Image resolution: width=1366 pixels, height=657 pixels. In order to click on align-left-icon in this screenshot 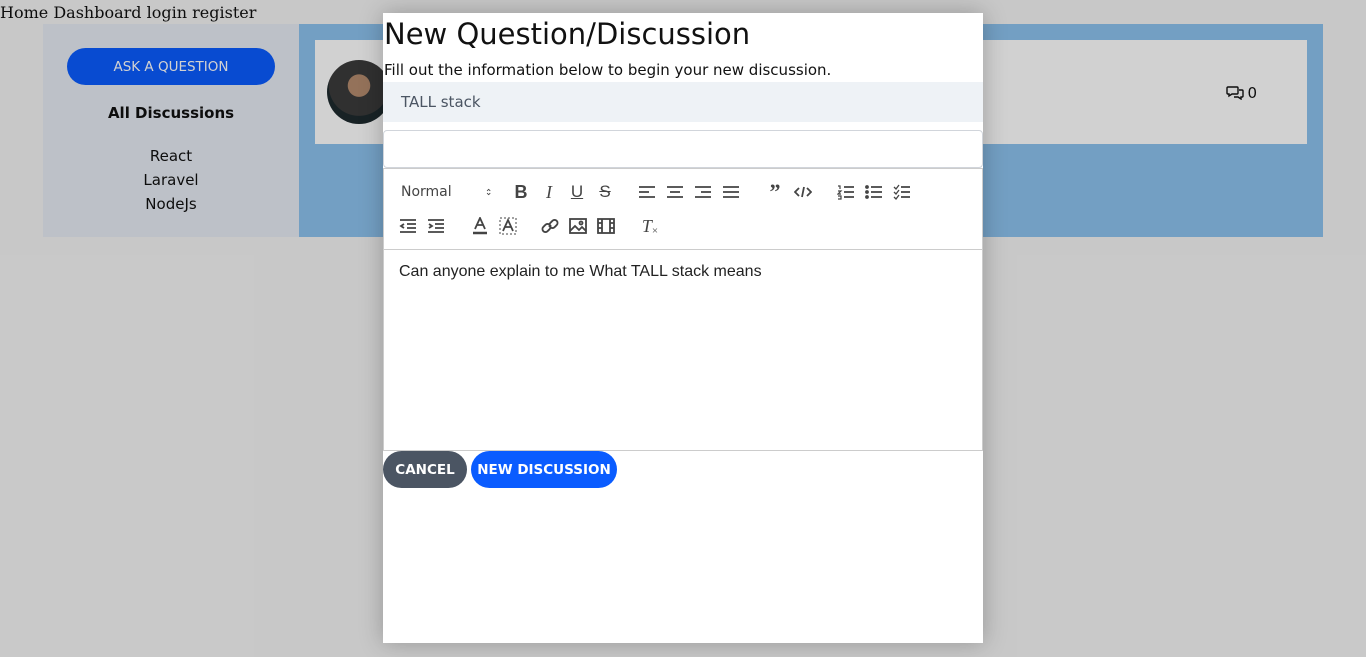, I will do `click(647, 192)`.